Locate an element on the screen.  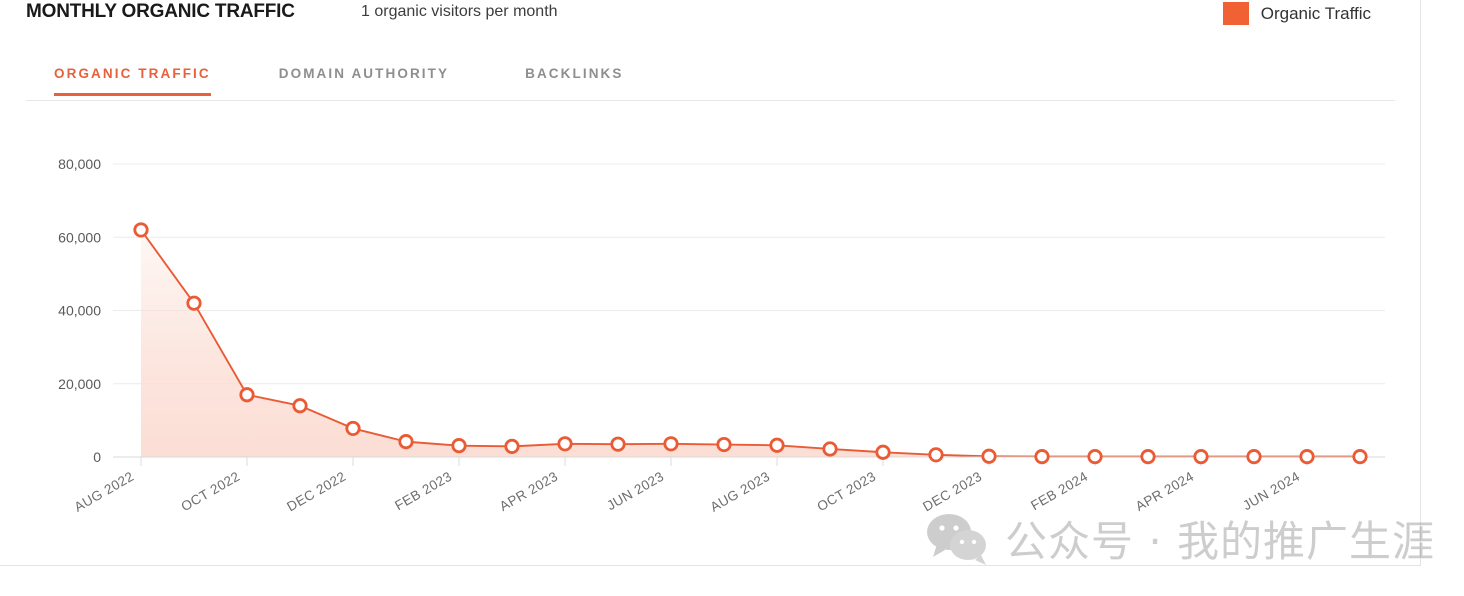
tab-organic-traffic: ORGANIC TRAFFIC is located at coordinates (132, 81).